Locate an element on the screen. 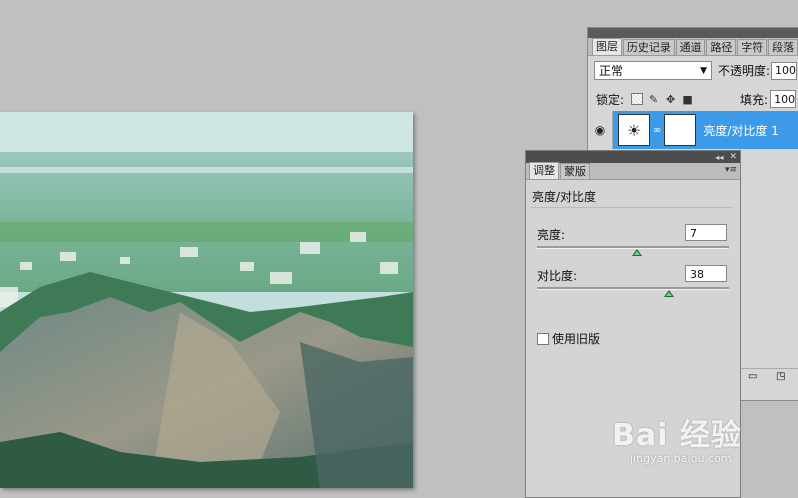  chevron-down-icon: ▼ is located at coordinates (703, 70).